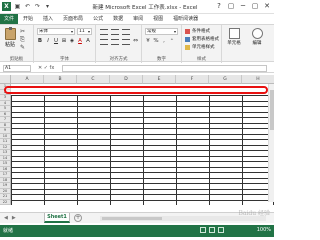 This screenshot has height=240, width=320. What do you see at coordinates (98, 19) in the screenshot?
I see `tab-formulas: 公式` at bounding box center [98, 19].